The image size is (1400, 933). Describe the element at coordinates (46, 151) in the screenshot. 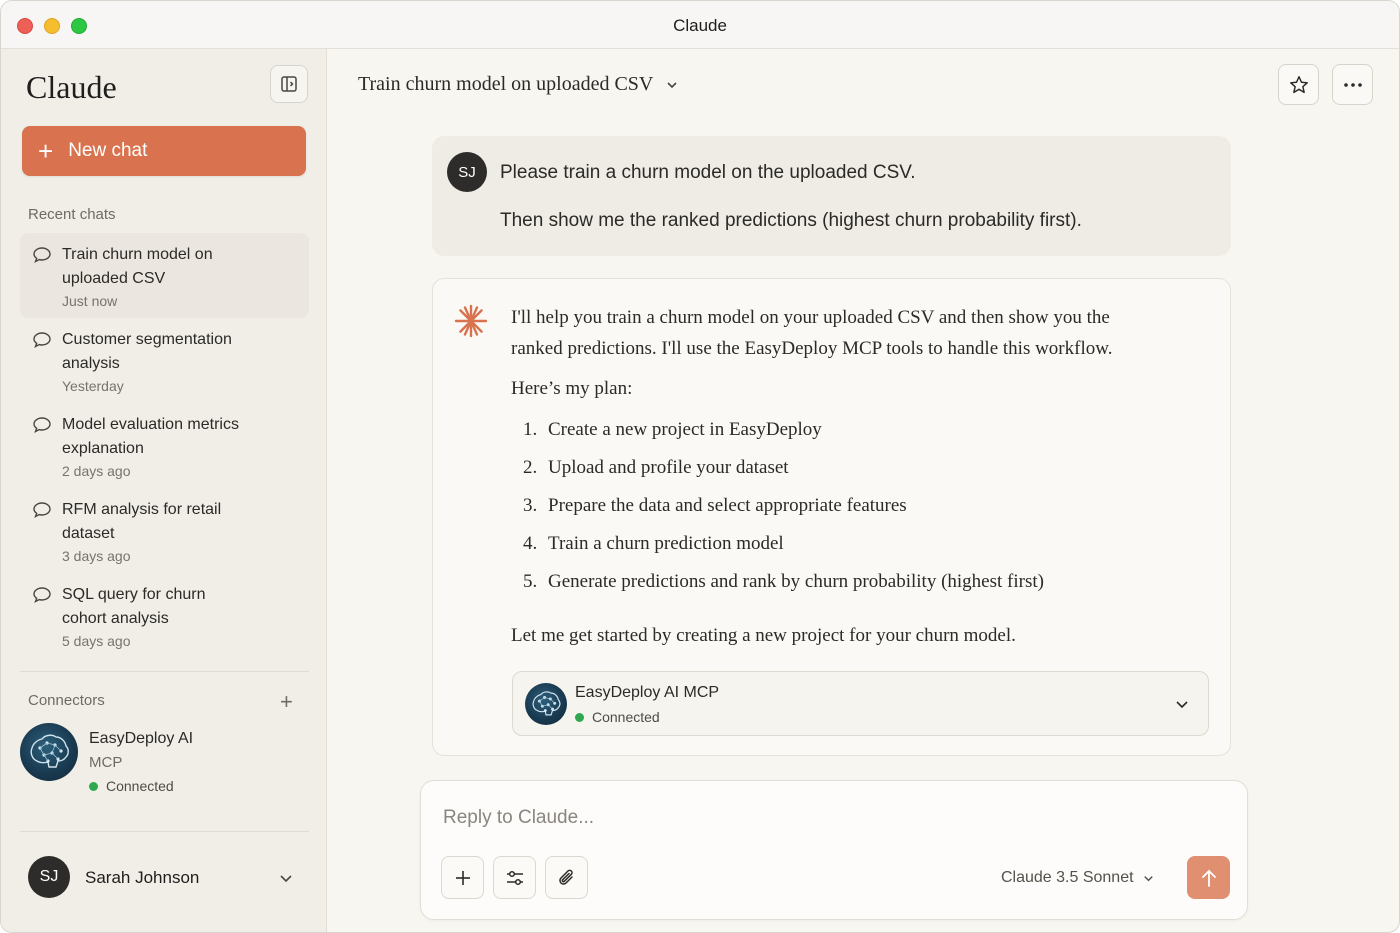

I see `plus-icon: +` at that location.